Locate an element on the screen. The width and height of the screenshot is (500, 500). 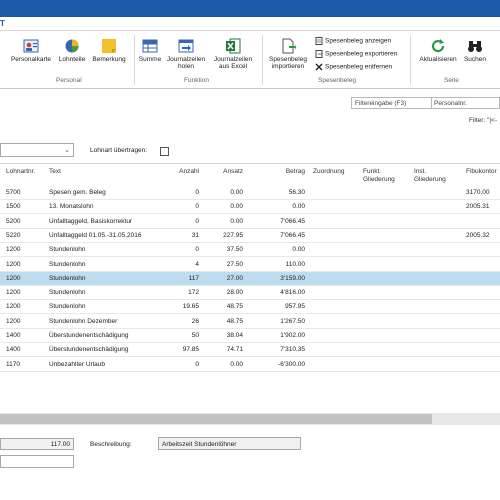
cell-ansatz: 27.50 is located at coordinates (234, 264).